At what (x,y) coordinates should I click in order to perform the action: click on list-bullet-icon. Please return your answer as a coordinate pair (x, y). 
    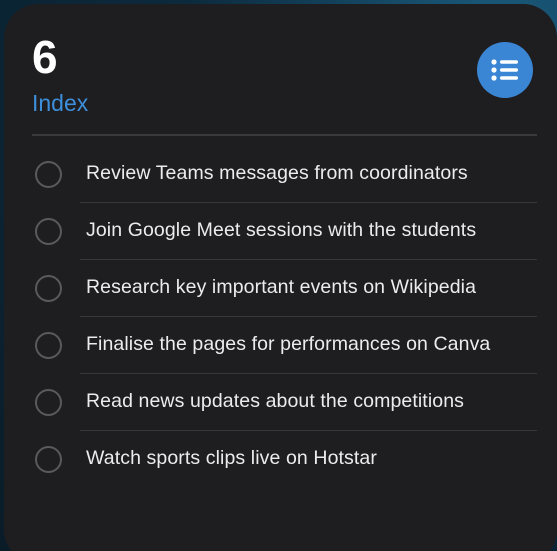
    Looking at the image, I should click on (504, 70).